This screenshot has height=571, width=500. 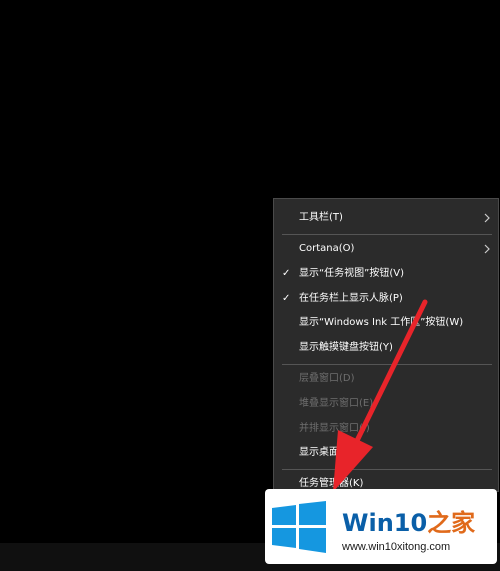 What do you see at coordinates (336, 403) in the screenshot?
I see `menu-item-stack-windows: 堆叠显示窗口(E)` at bounding box center [336, 403].